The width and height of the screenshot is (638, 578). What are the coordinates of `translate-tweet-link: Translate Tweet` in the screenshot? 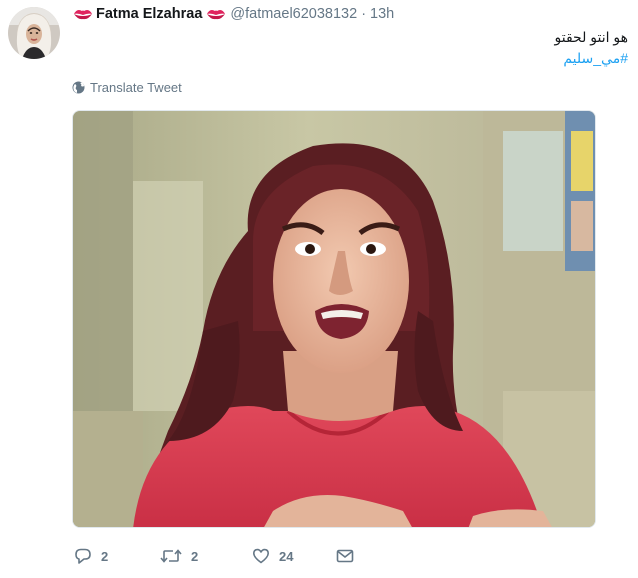 It's located at (127, 87).